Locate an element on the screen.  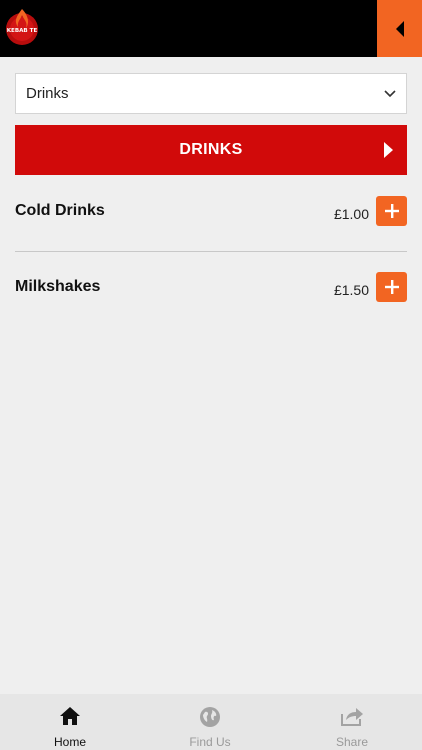
home-icon is located at coordinates (70, 718).